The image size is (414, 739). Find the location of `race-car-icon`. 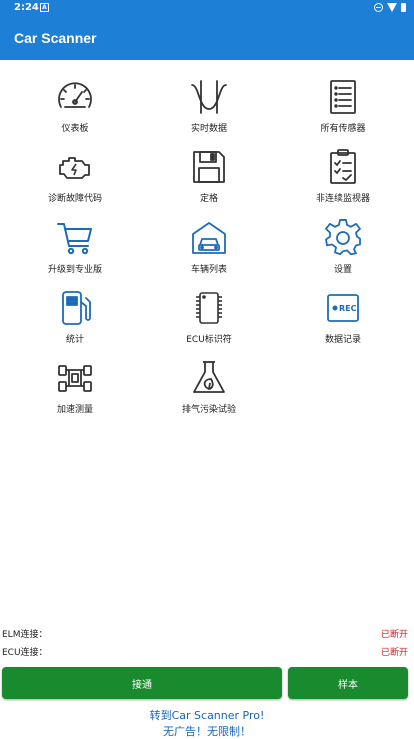

race-car-icon is located at coordinates (75, 378).